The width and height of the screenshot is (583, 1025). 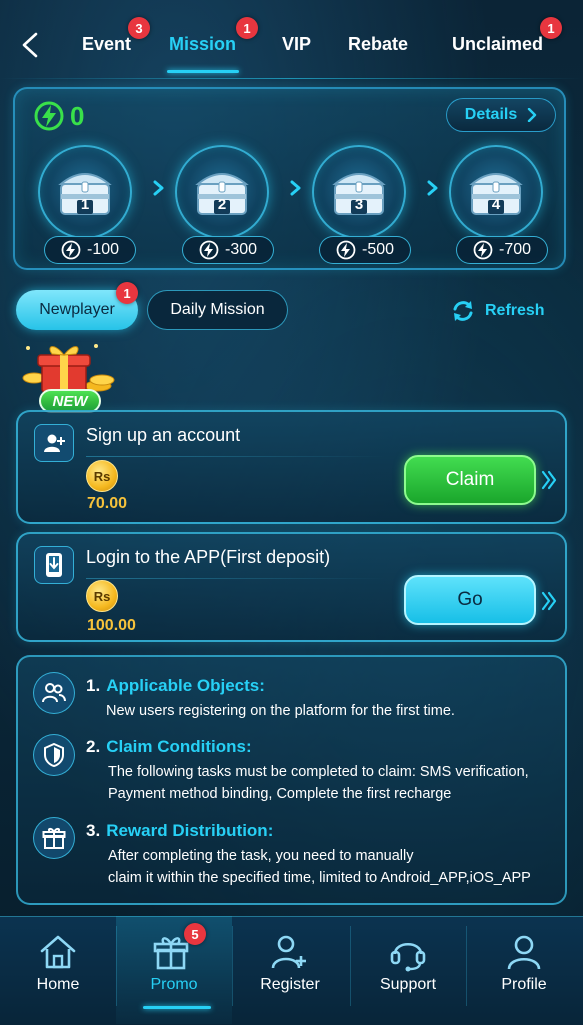 I want to click on home-icon, so click(x=58, y=952).